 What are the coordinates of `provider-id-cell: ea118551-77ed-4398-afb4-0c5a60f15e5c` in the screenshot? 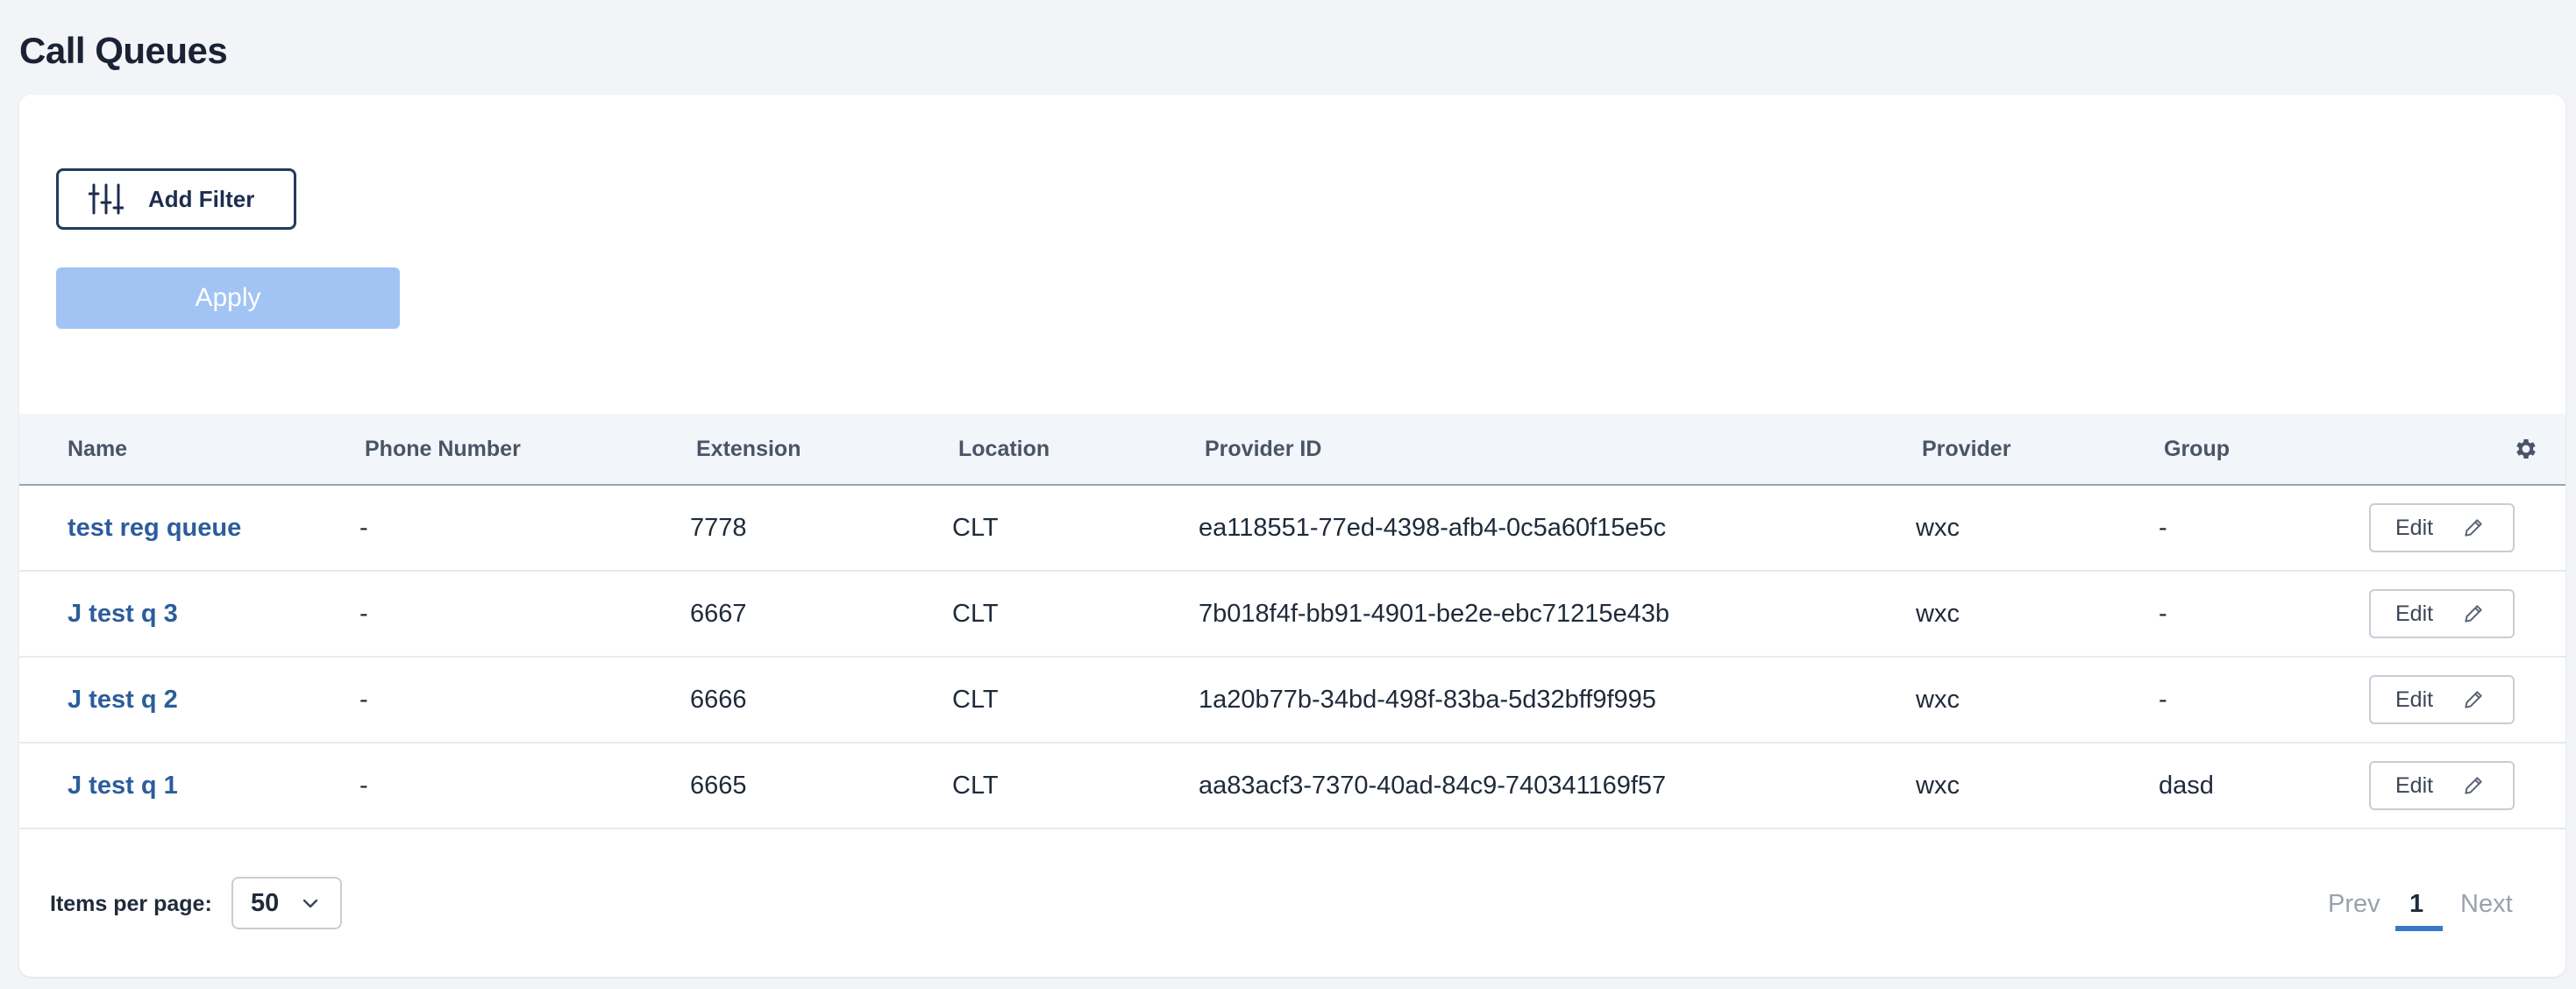 It's located at (1433, 528).